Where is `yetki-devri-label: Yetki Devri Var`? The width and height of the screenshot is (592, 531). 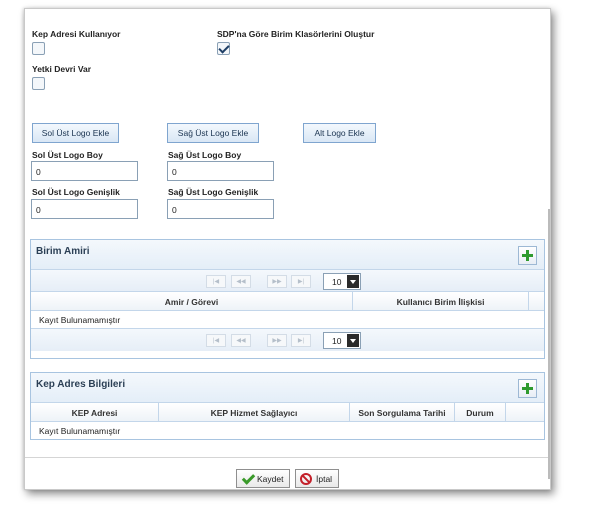
yetki-devri-label: Yetki Devri Var is located at coordinates (62, 69).